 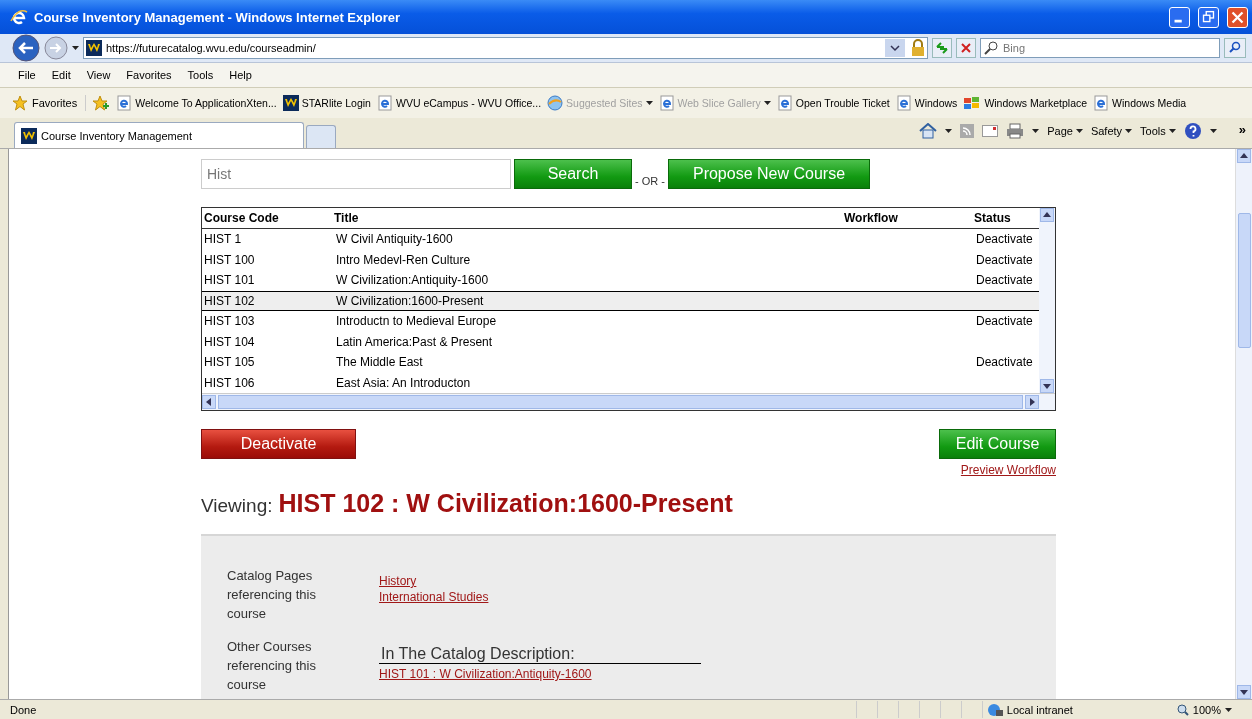 I want to click on globe-icon, so click(x=994, y=709).